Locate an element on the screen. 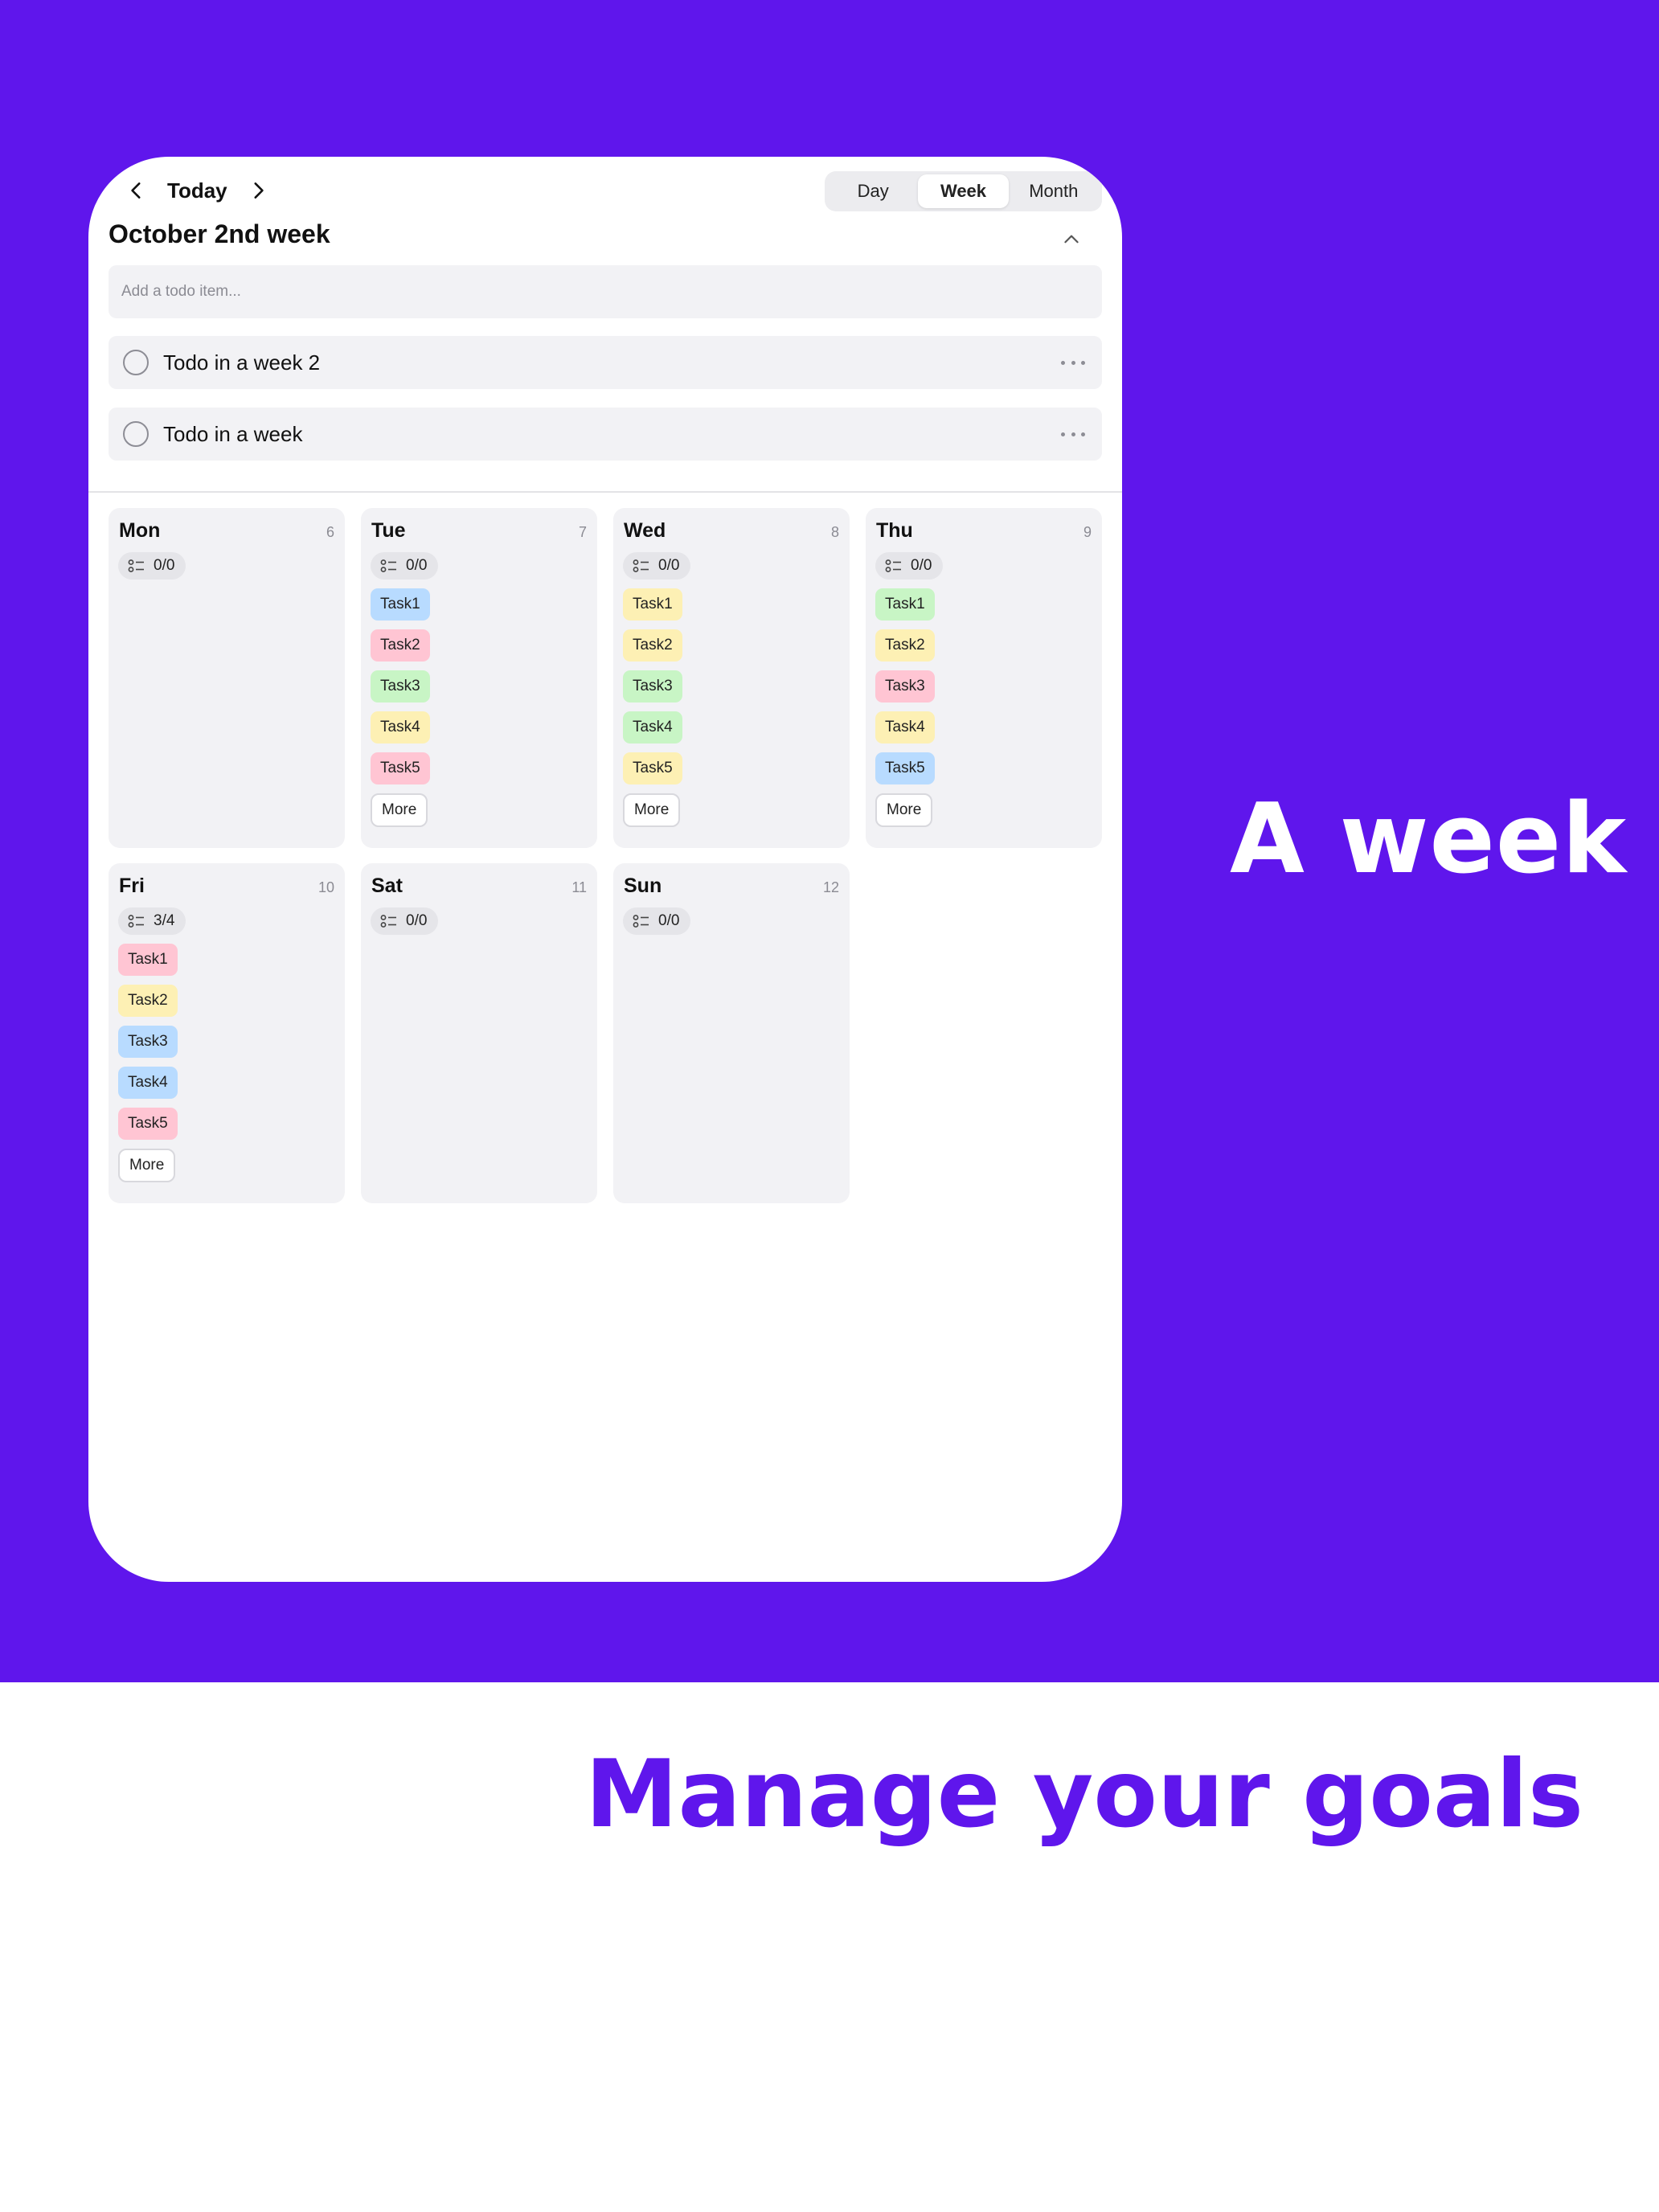  day-name: Sat is located at coordinates (387, 886).